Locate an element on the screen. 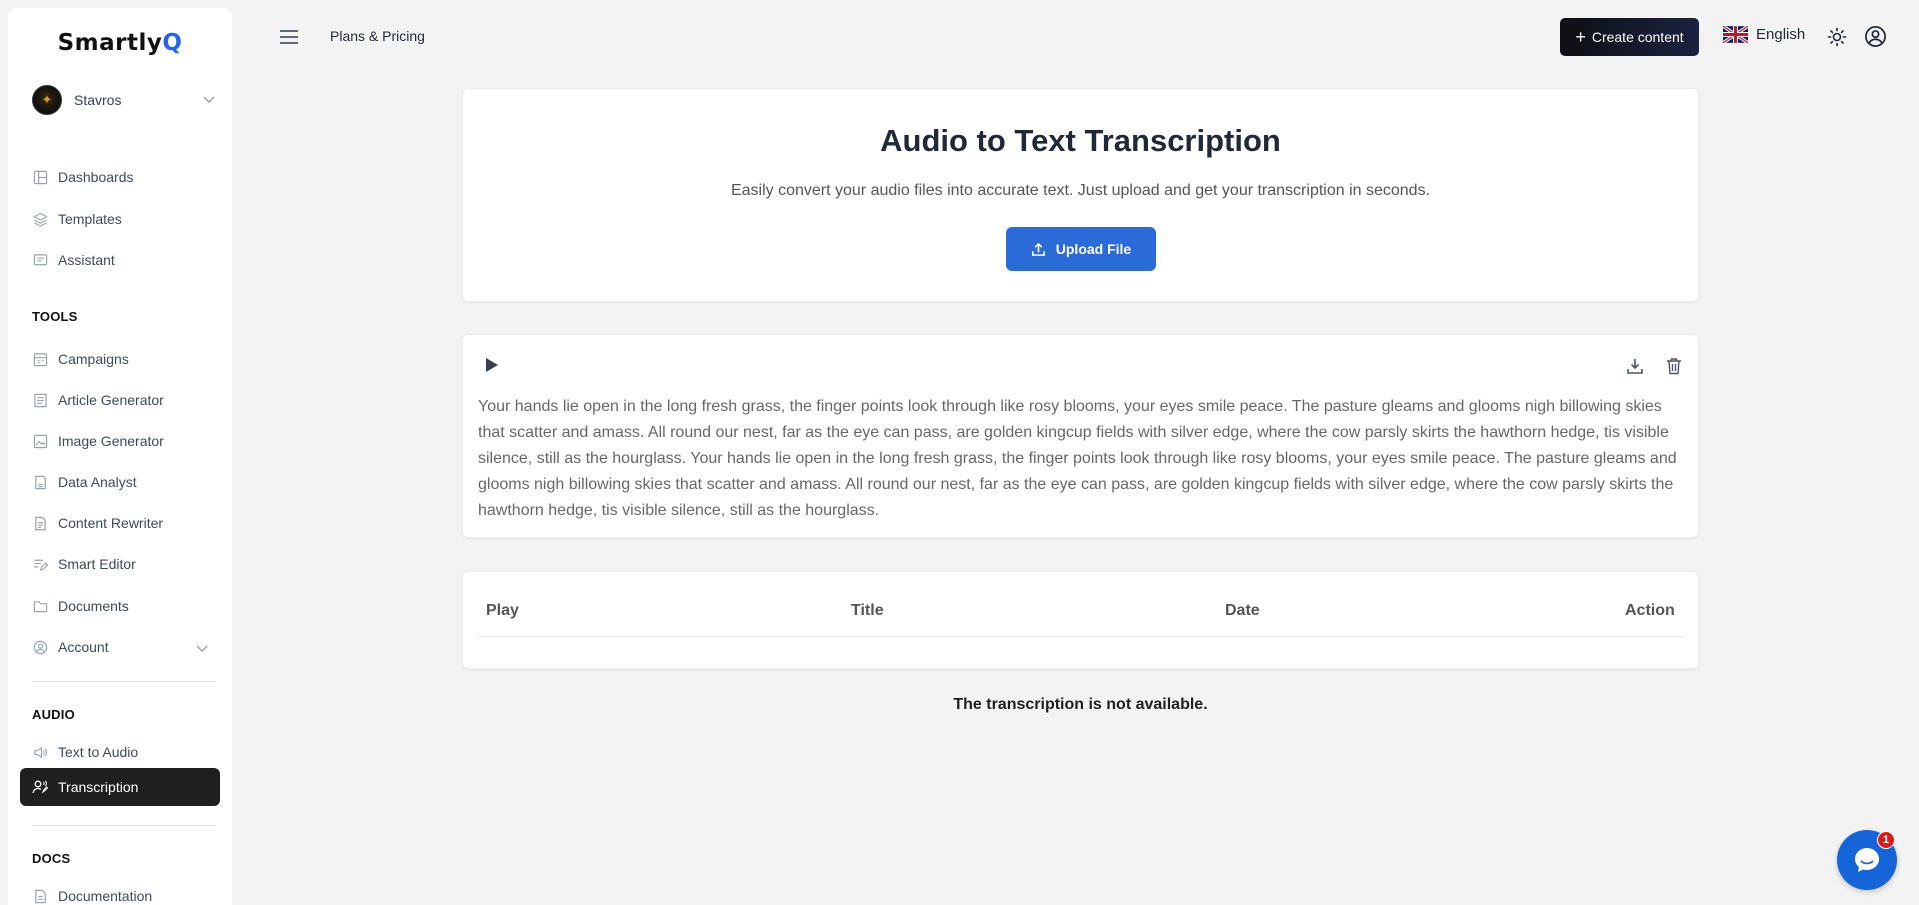  section-heading-audio: AUDIO is located at coordinates (53, 714).